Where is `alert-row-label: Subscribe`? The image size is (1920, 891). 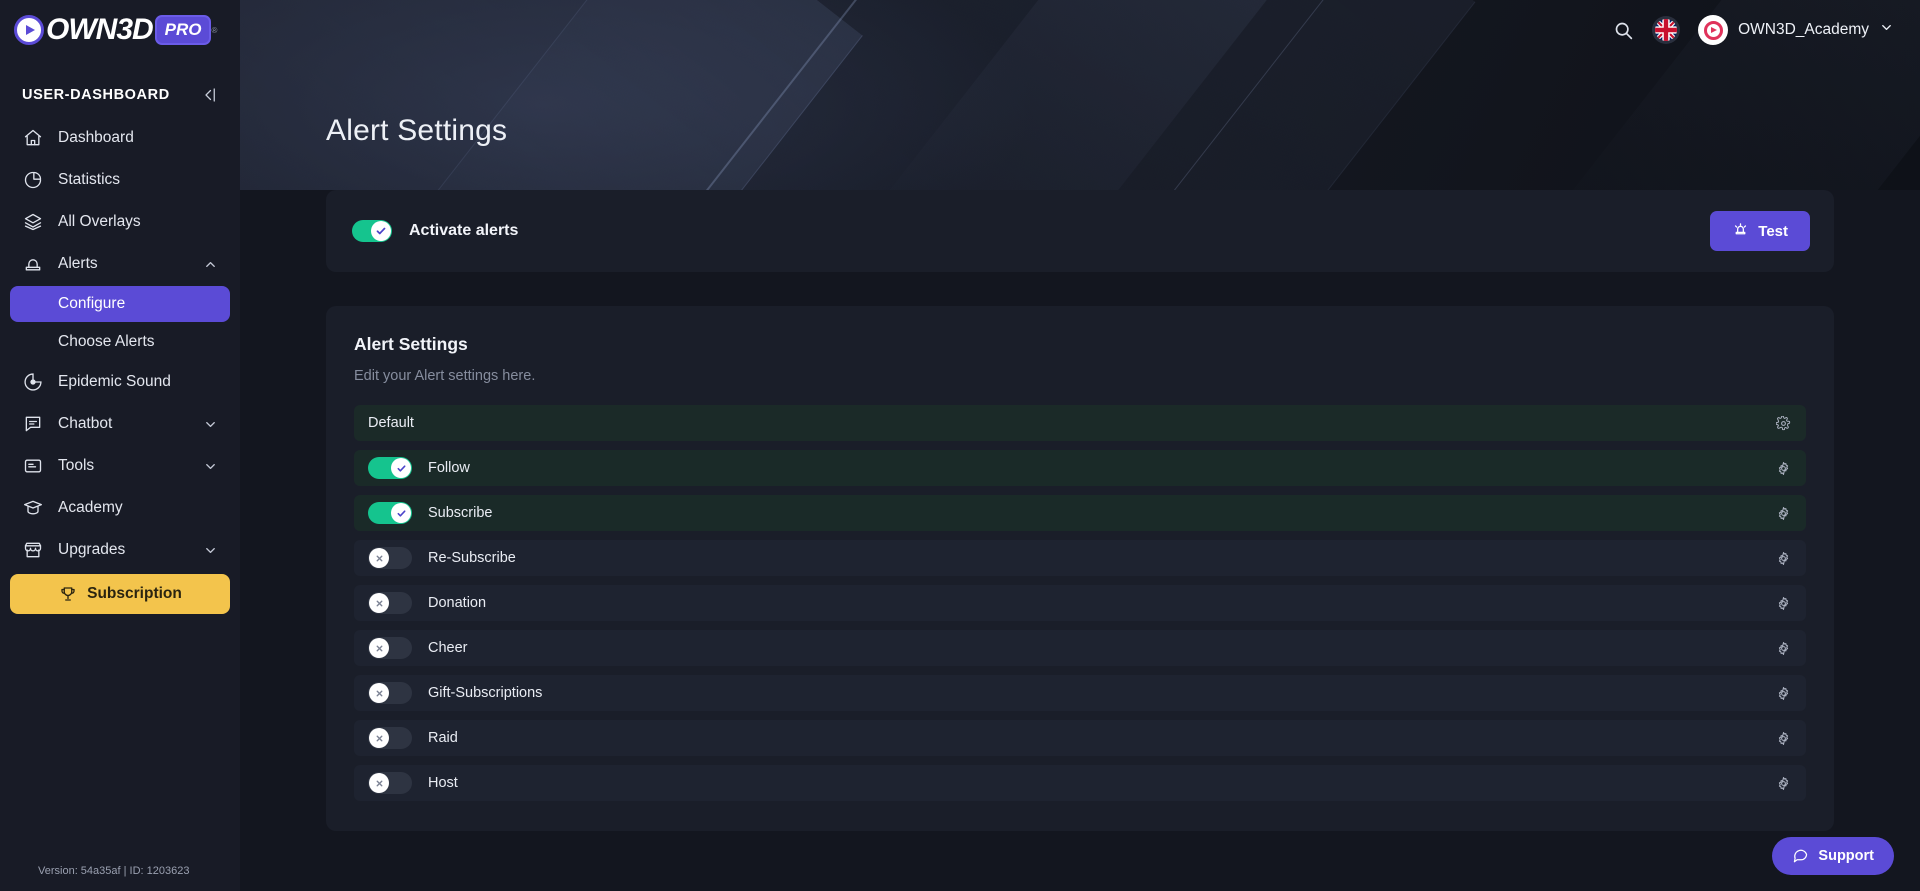 alert-row-label: Subscribe is located at coordinates (460, 513).